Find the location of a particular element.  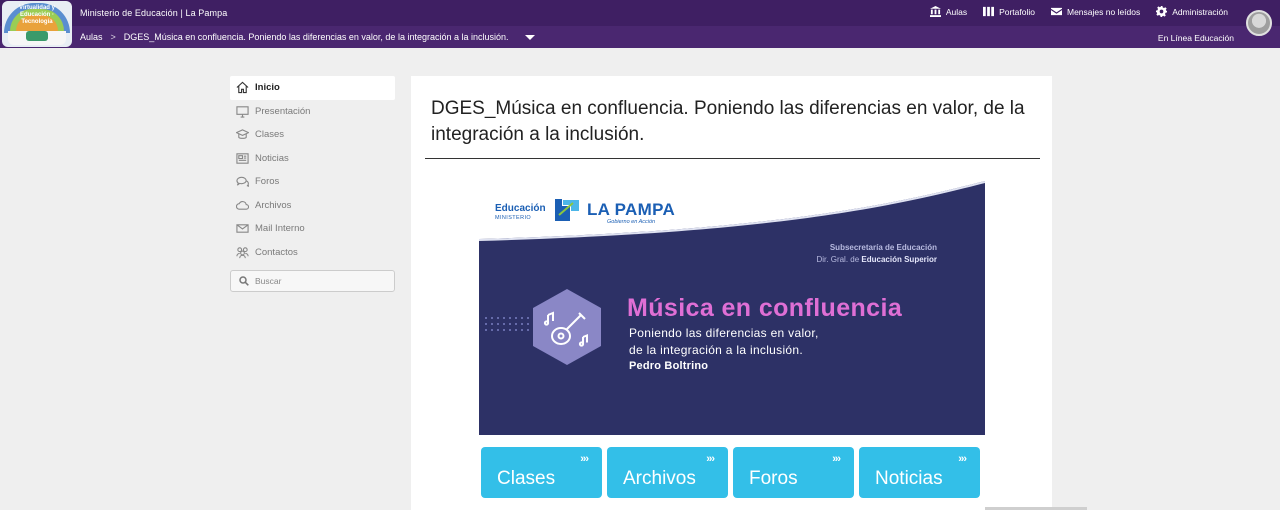

search-placeholder: Buscar is located at coordinates (268, 281).